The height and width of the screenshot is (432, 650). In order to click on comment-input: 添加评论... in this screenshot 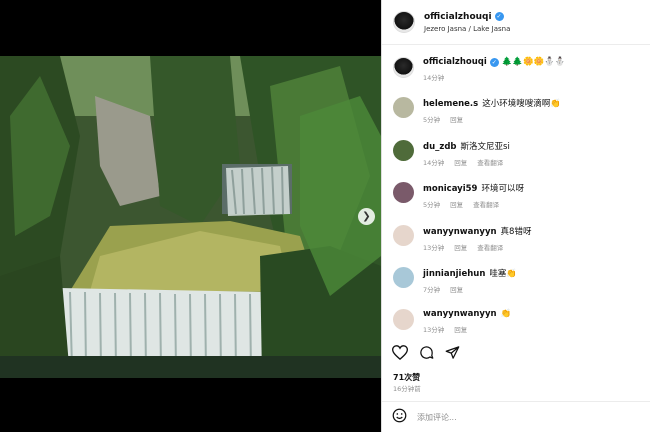, I will do `click(437, 417)`.